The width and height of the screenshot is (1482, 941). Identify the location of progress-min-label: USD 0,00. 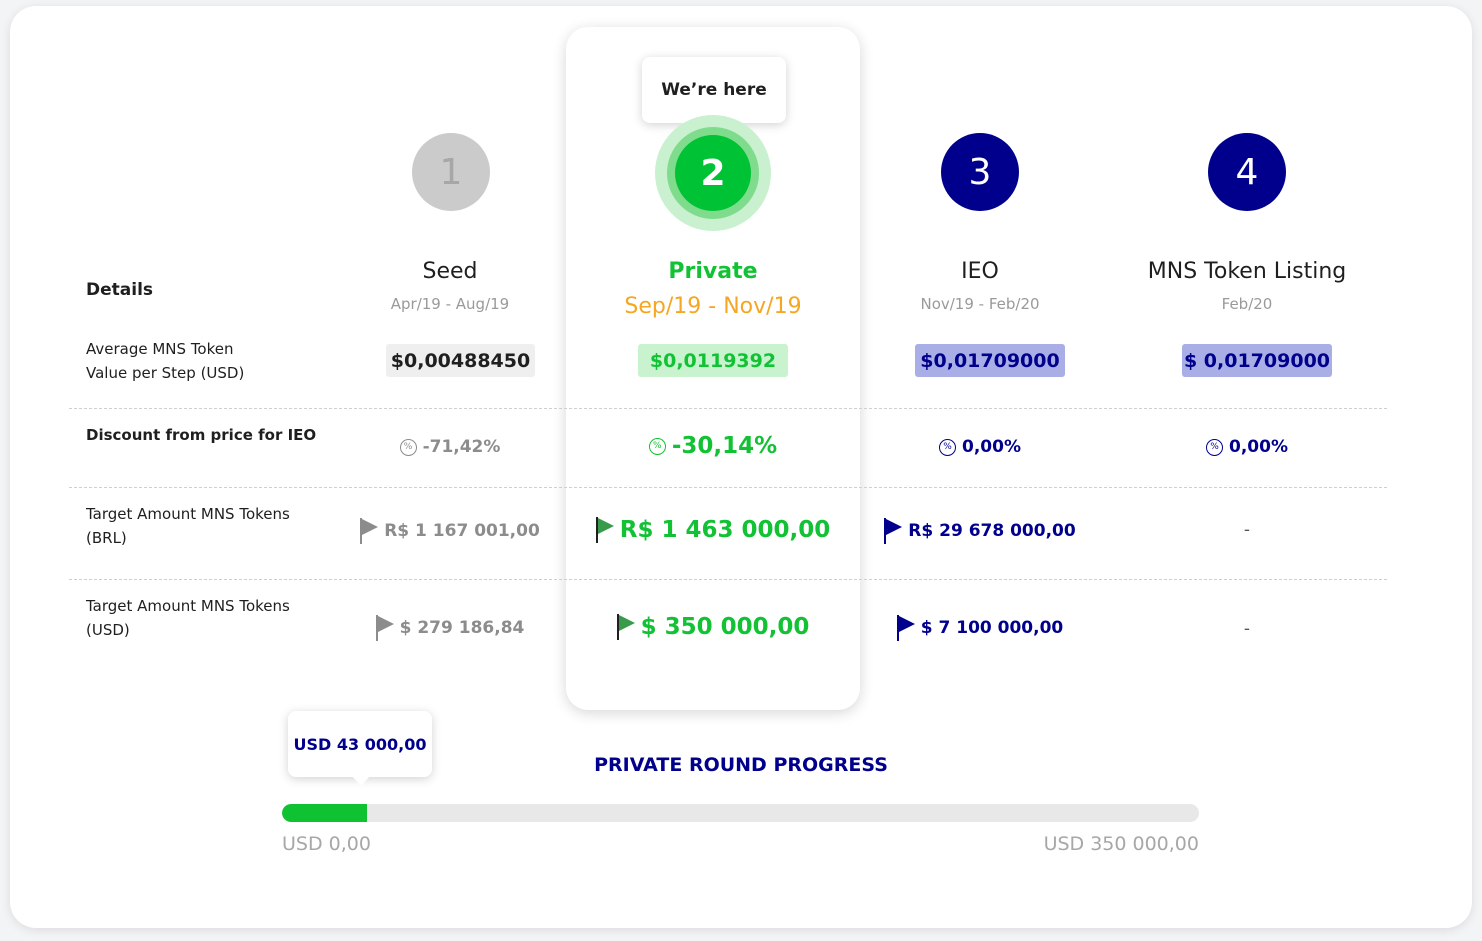
(326, 844).